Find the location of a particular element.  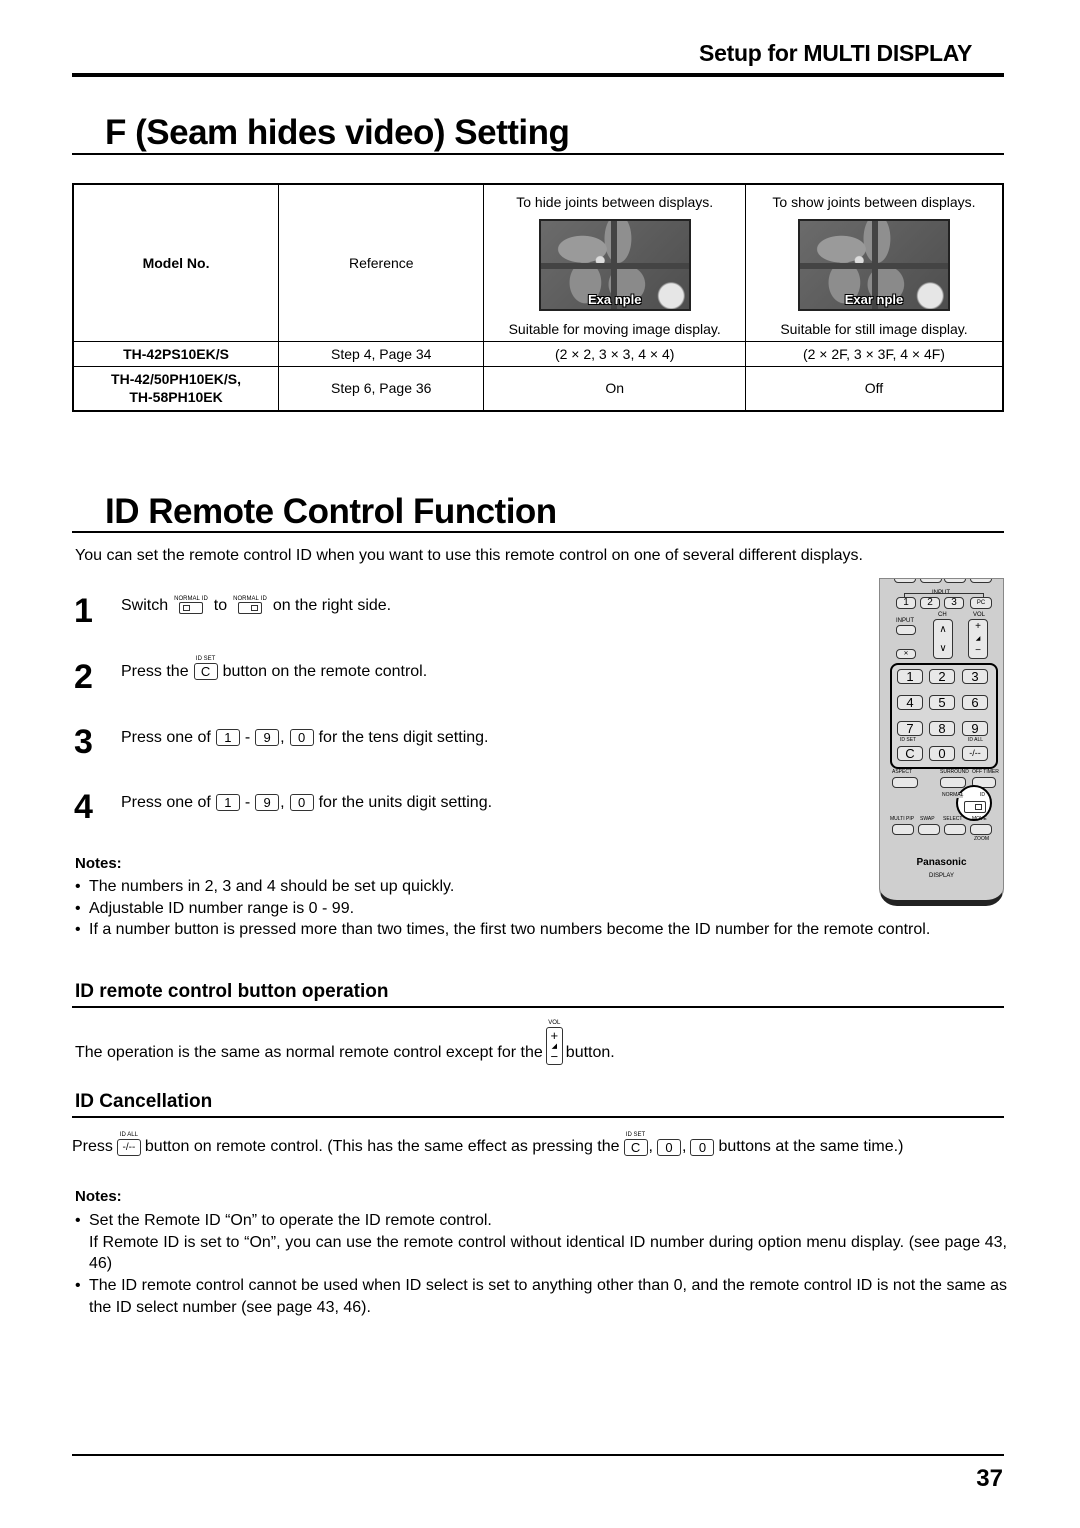

cell-reference: Step 4, Page 34 is located at coordinates (381, 353).